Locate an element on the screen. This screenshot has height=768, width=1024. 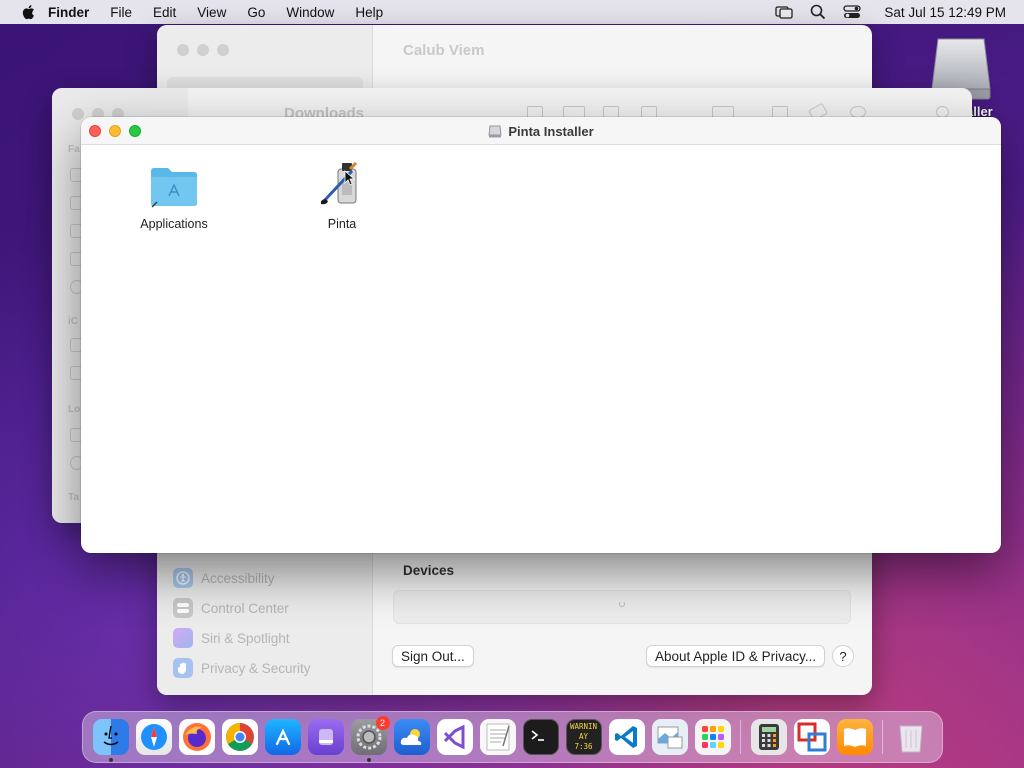
launchpad-icon is located at coordinates (712, 737).